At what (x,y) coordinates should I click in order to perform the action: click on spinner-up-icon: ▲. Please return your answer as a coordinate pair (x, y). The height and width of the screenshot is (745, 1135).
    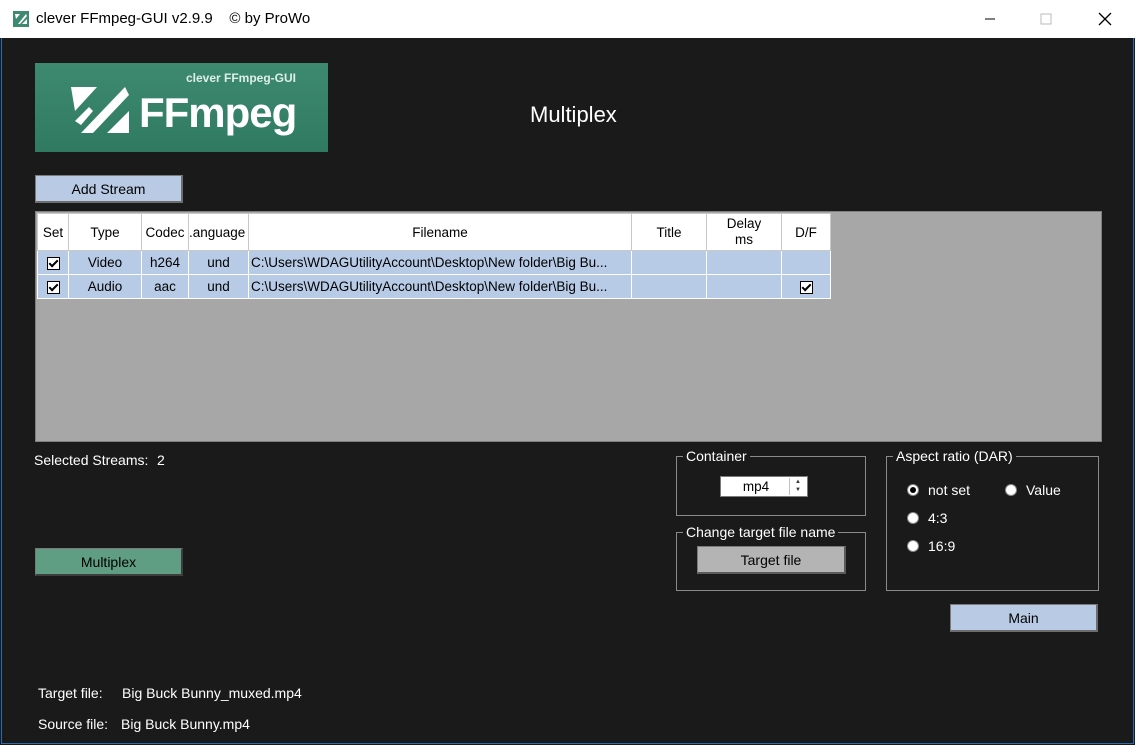
    Looking at the image, I should click on (798, 482).